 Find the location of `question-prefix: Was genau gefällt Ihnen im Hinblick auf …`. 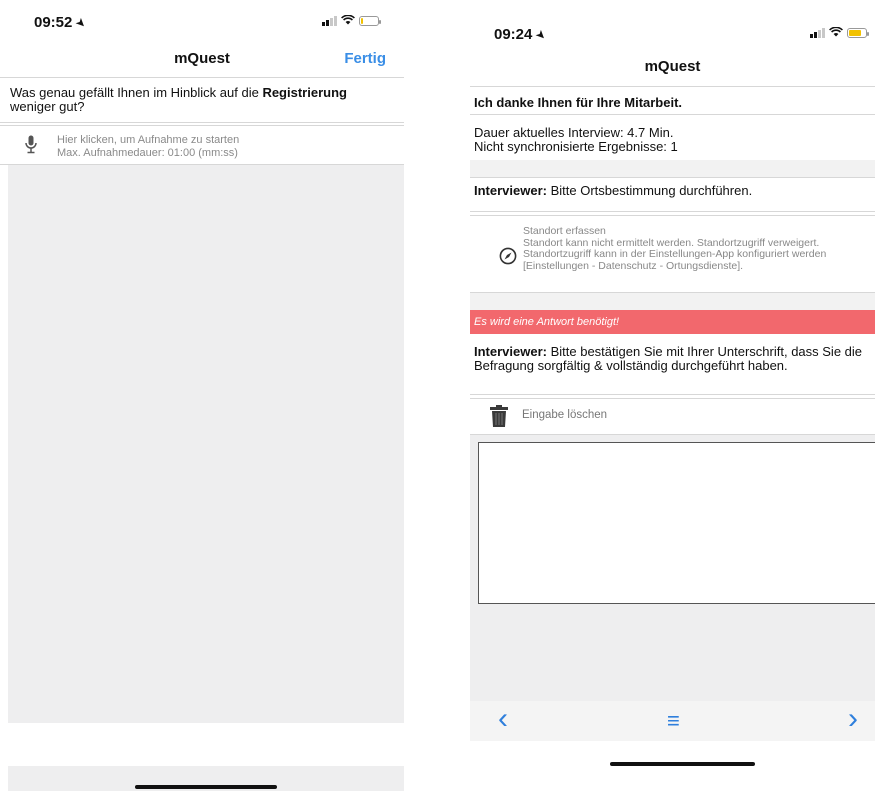

question-prefix: Was genau gefällt Ihnen im Hinblick auf … is located at coordinates (136, 92).